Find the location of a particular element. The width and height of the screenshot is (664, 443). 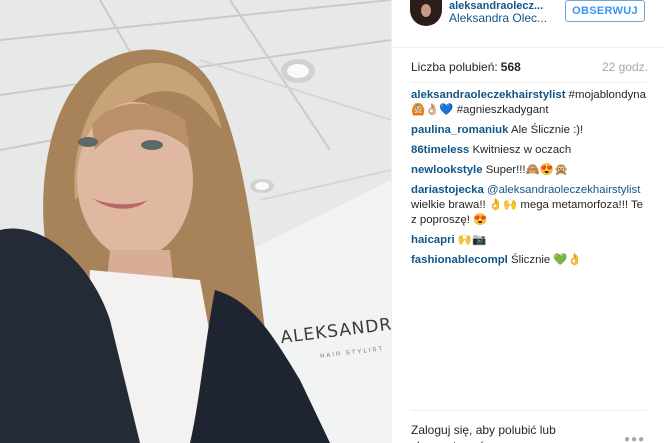

comment-mention: @aleksandraoleczekhairstylist is located at coordinates (563, 190).